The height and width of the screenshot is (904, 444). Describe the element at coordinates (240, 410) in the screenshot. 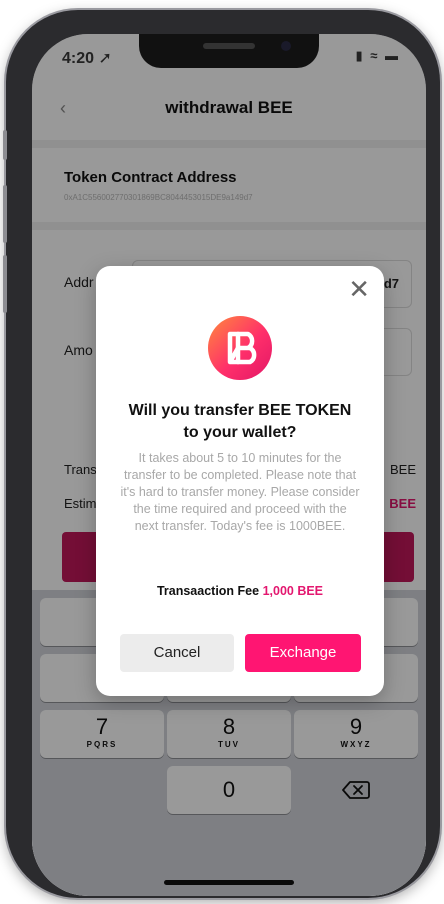

I see `dialog-title-line1: Will you transfer BEE TOKEN` at that location.